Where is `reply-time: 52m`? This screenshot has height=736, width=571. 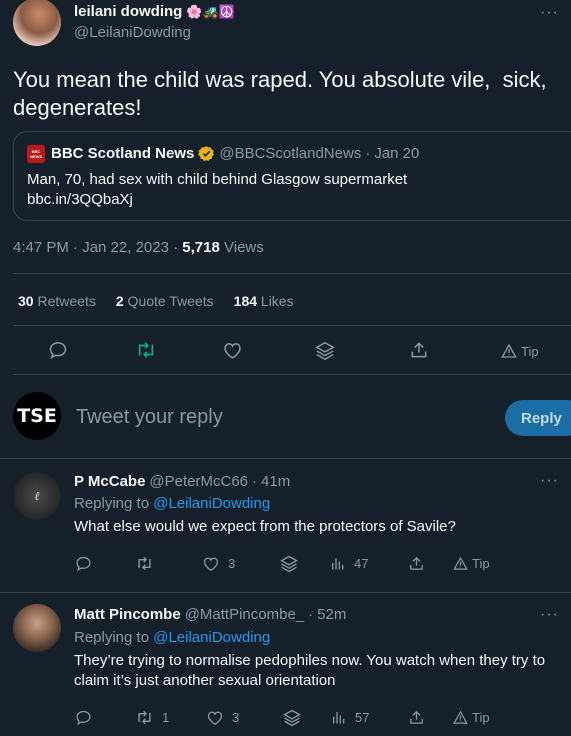 reply-time: 52m is located at coordinates (331, 614).